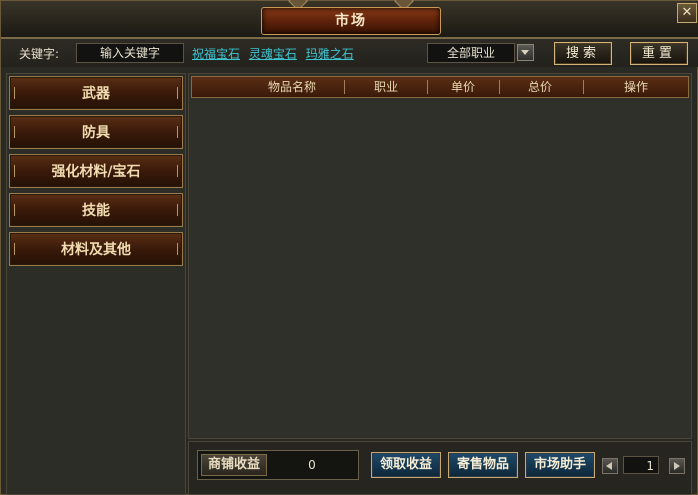  What do you see at coordinates (96, 210) in the screenshot?
I see `category-skills: 技能` at bounding box center [96, 210].